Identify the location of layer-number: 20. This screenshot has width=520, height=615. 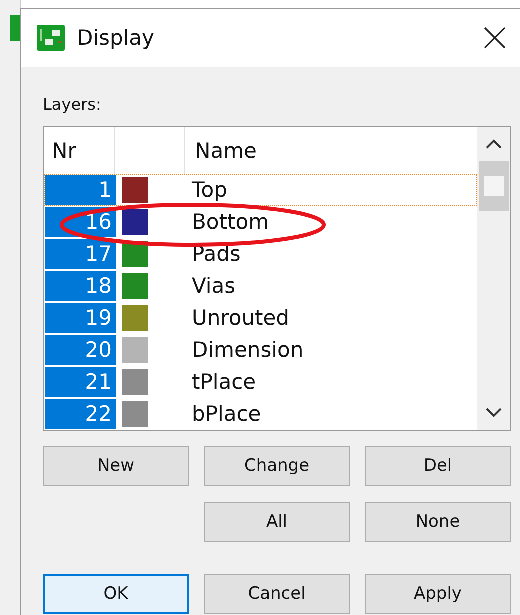
(80, 350).